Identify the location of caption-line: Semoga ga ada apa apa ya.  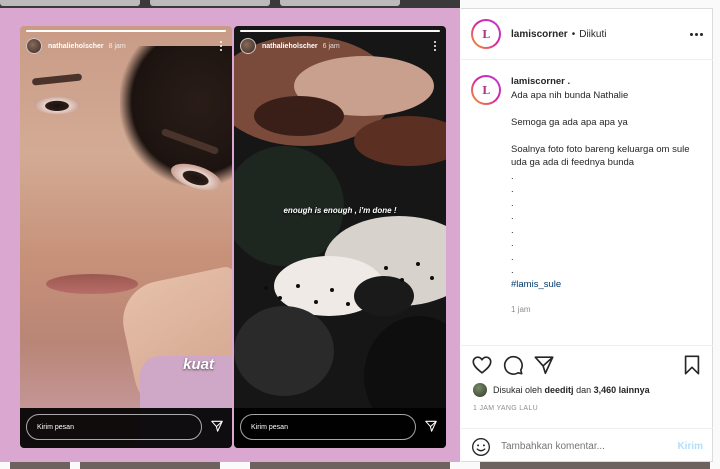
(569, 122).